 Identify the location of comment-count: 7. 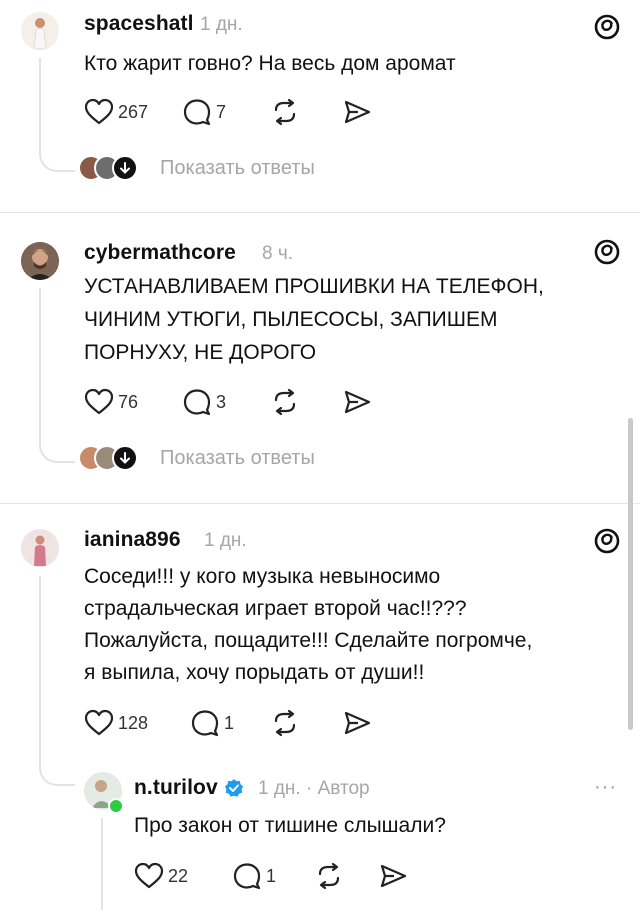
(221, 111).